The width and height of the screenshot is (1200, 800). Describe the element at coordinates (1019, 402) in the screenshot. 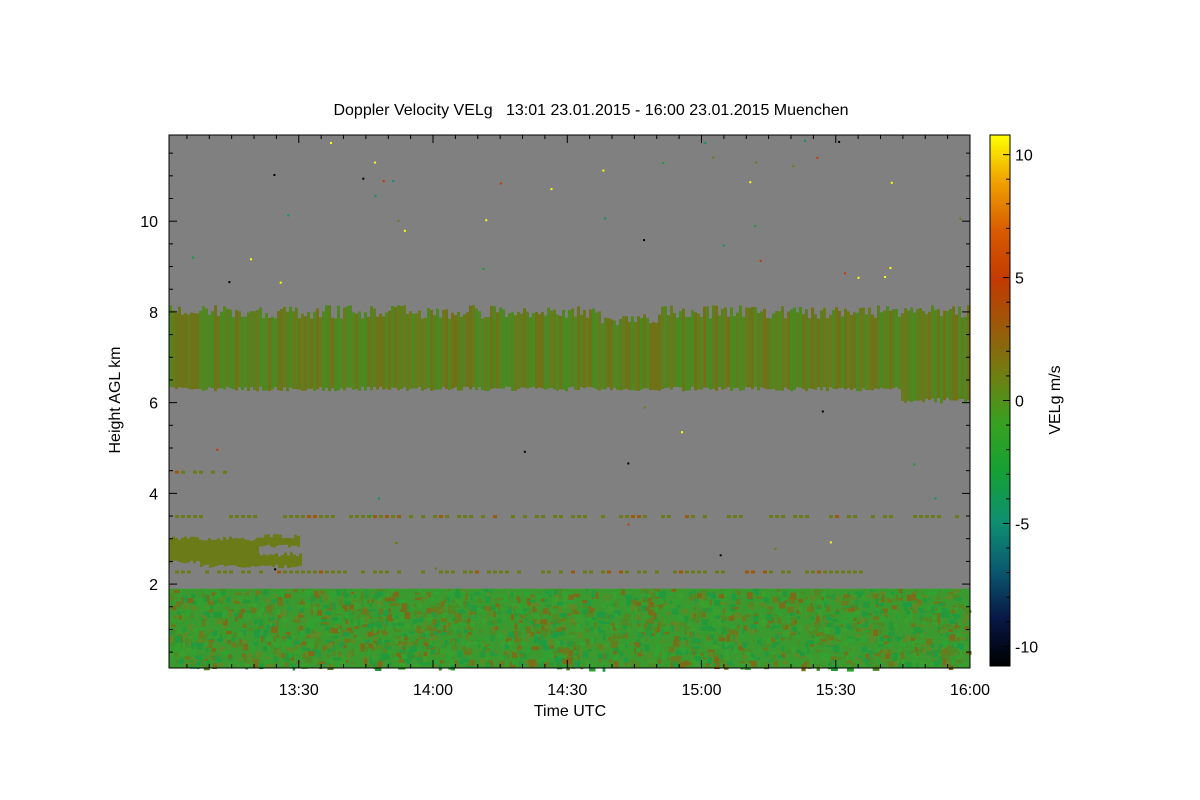

I see `colorbar-tick-label: 0` at that location.